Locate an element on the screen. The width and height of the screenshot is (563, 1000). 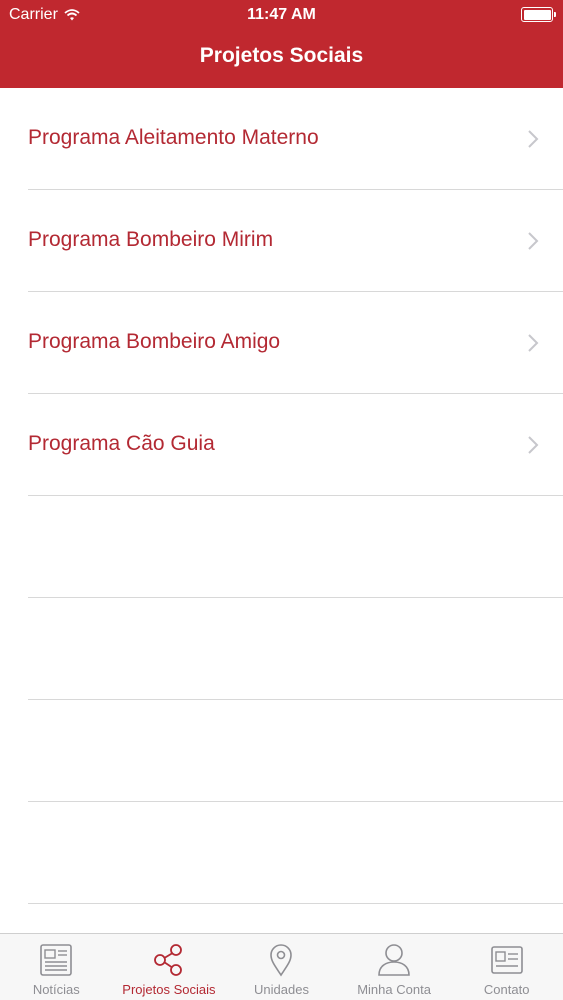
list-item-label: Programa Aleitamento Materno is located at coordinates (173, 137).